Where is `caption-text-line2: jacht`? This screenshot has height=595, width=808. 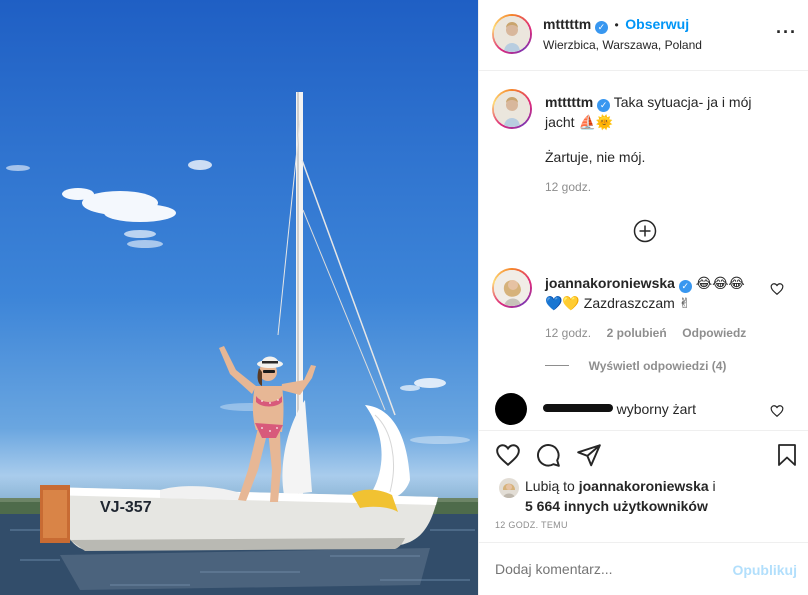
caption-text-line2: jacht is located at coordinates (560, 122).